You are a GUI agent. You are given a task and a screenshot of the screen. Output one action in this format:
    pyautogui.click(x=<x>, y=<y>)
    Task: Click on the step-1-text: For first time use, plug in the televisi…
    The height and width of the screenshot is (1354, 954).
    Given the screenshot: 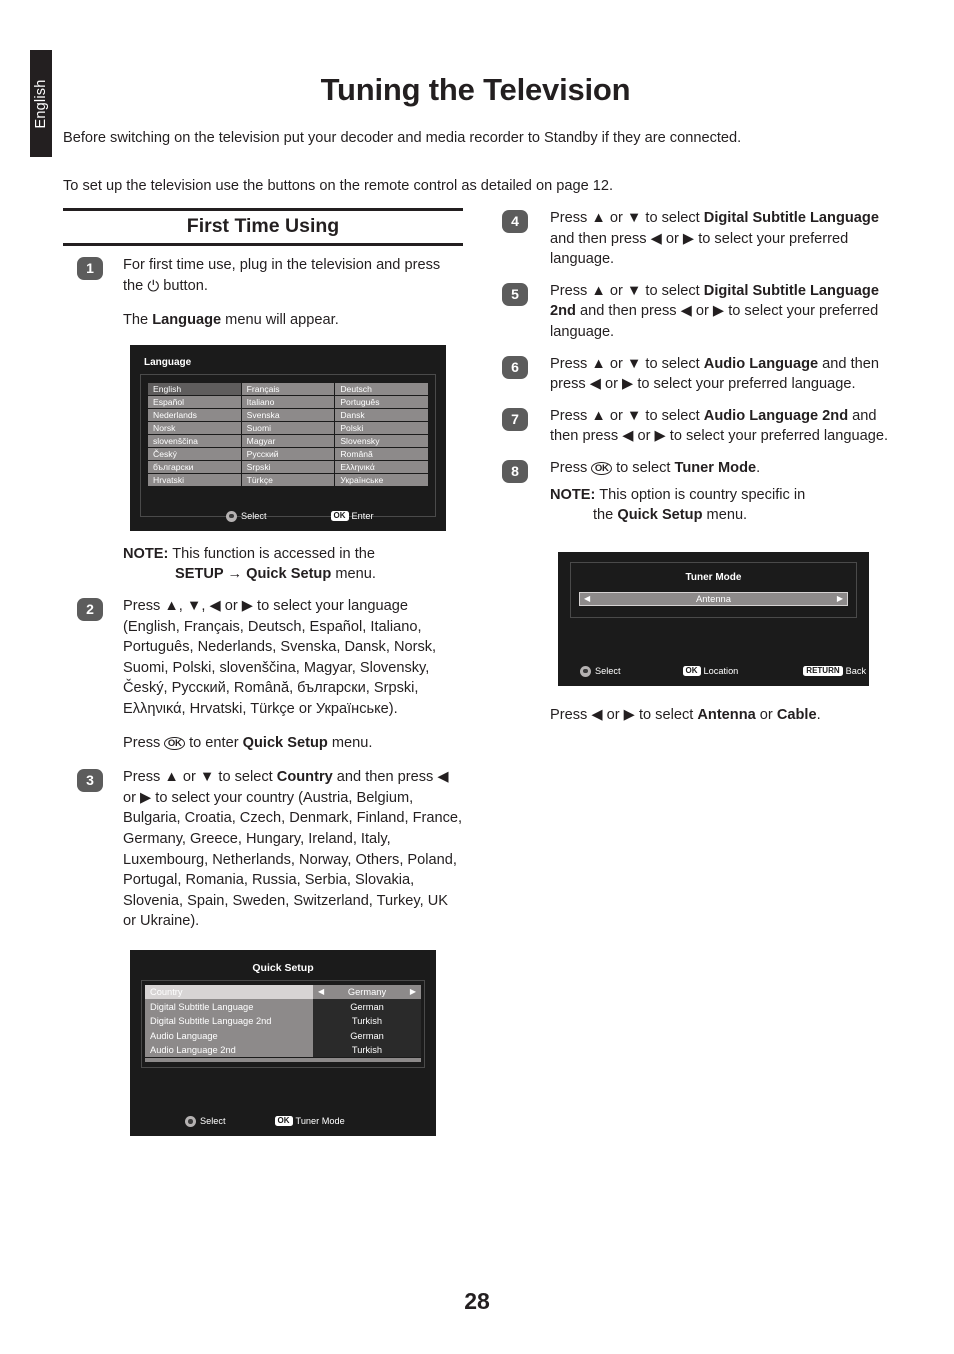 What is the action you would take?
    pyautogui.click(x=293, y=276)
    